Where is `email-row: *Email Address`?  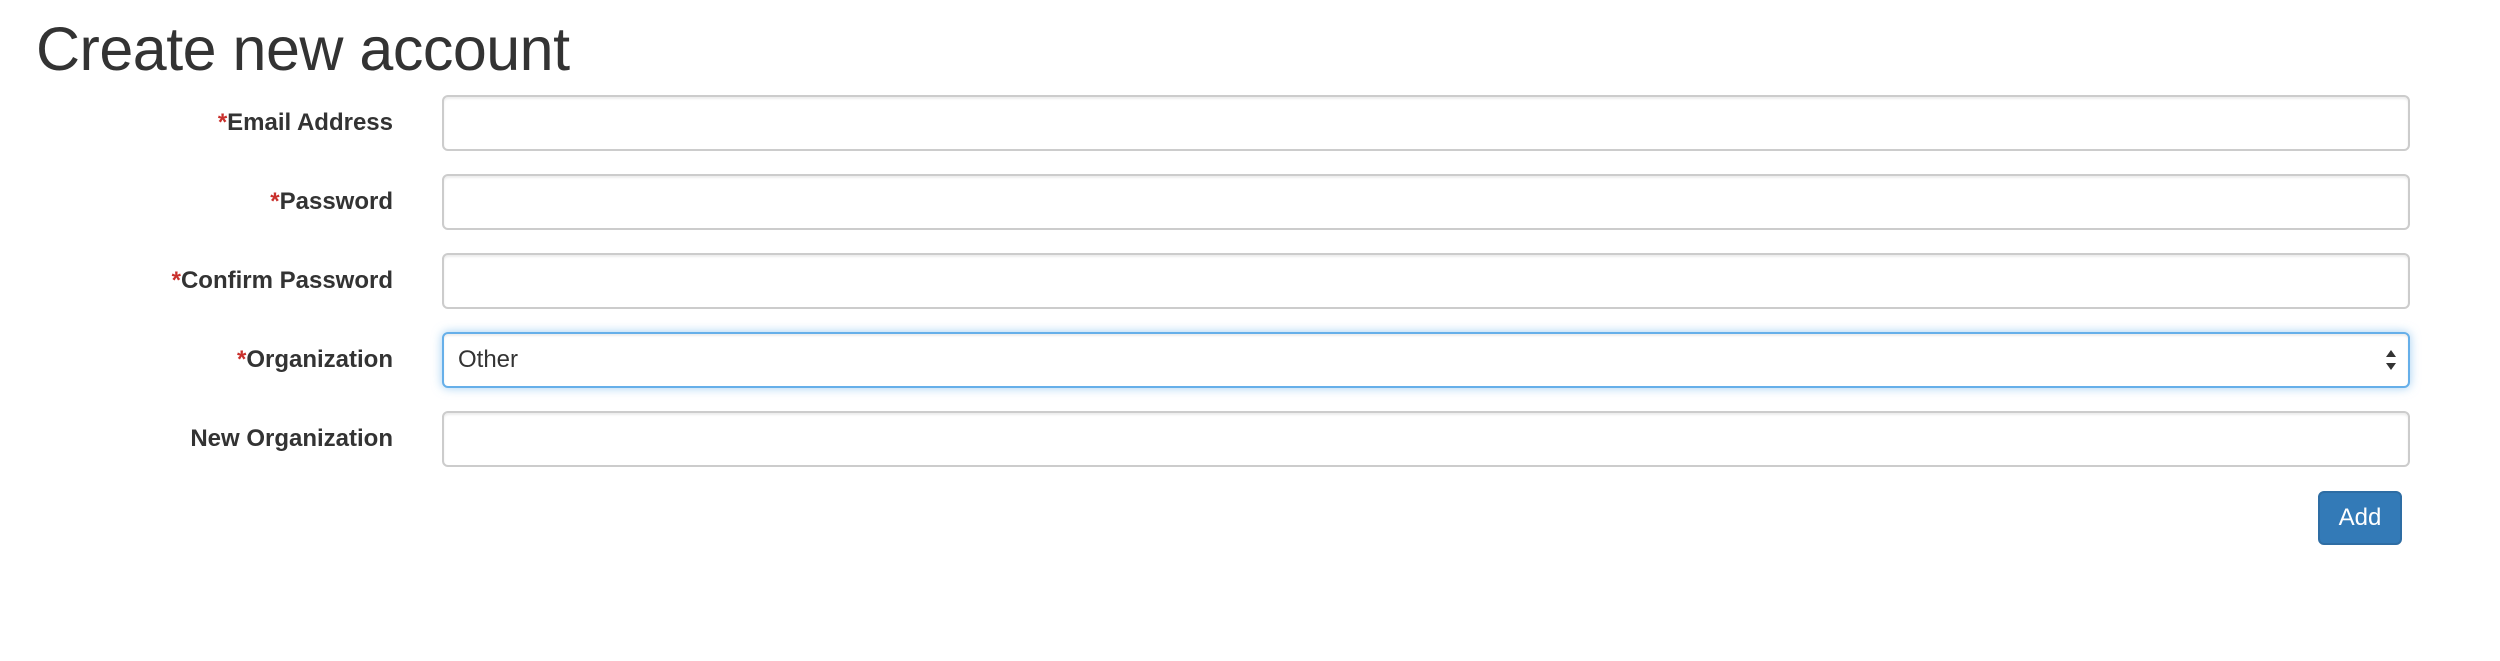
email-row: *Email Address is located at coordinates (1250, 123).